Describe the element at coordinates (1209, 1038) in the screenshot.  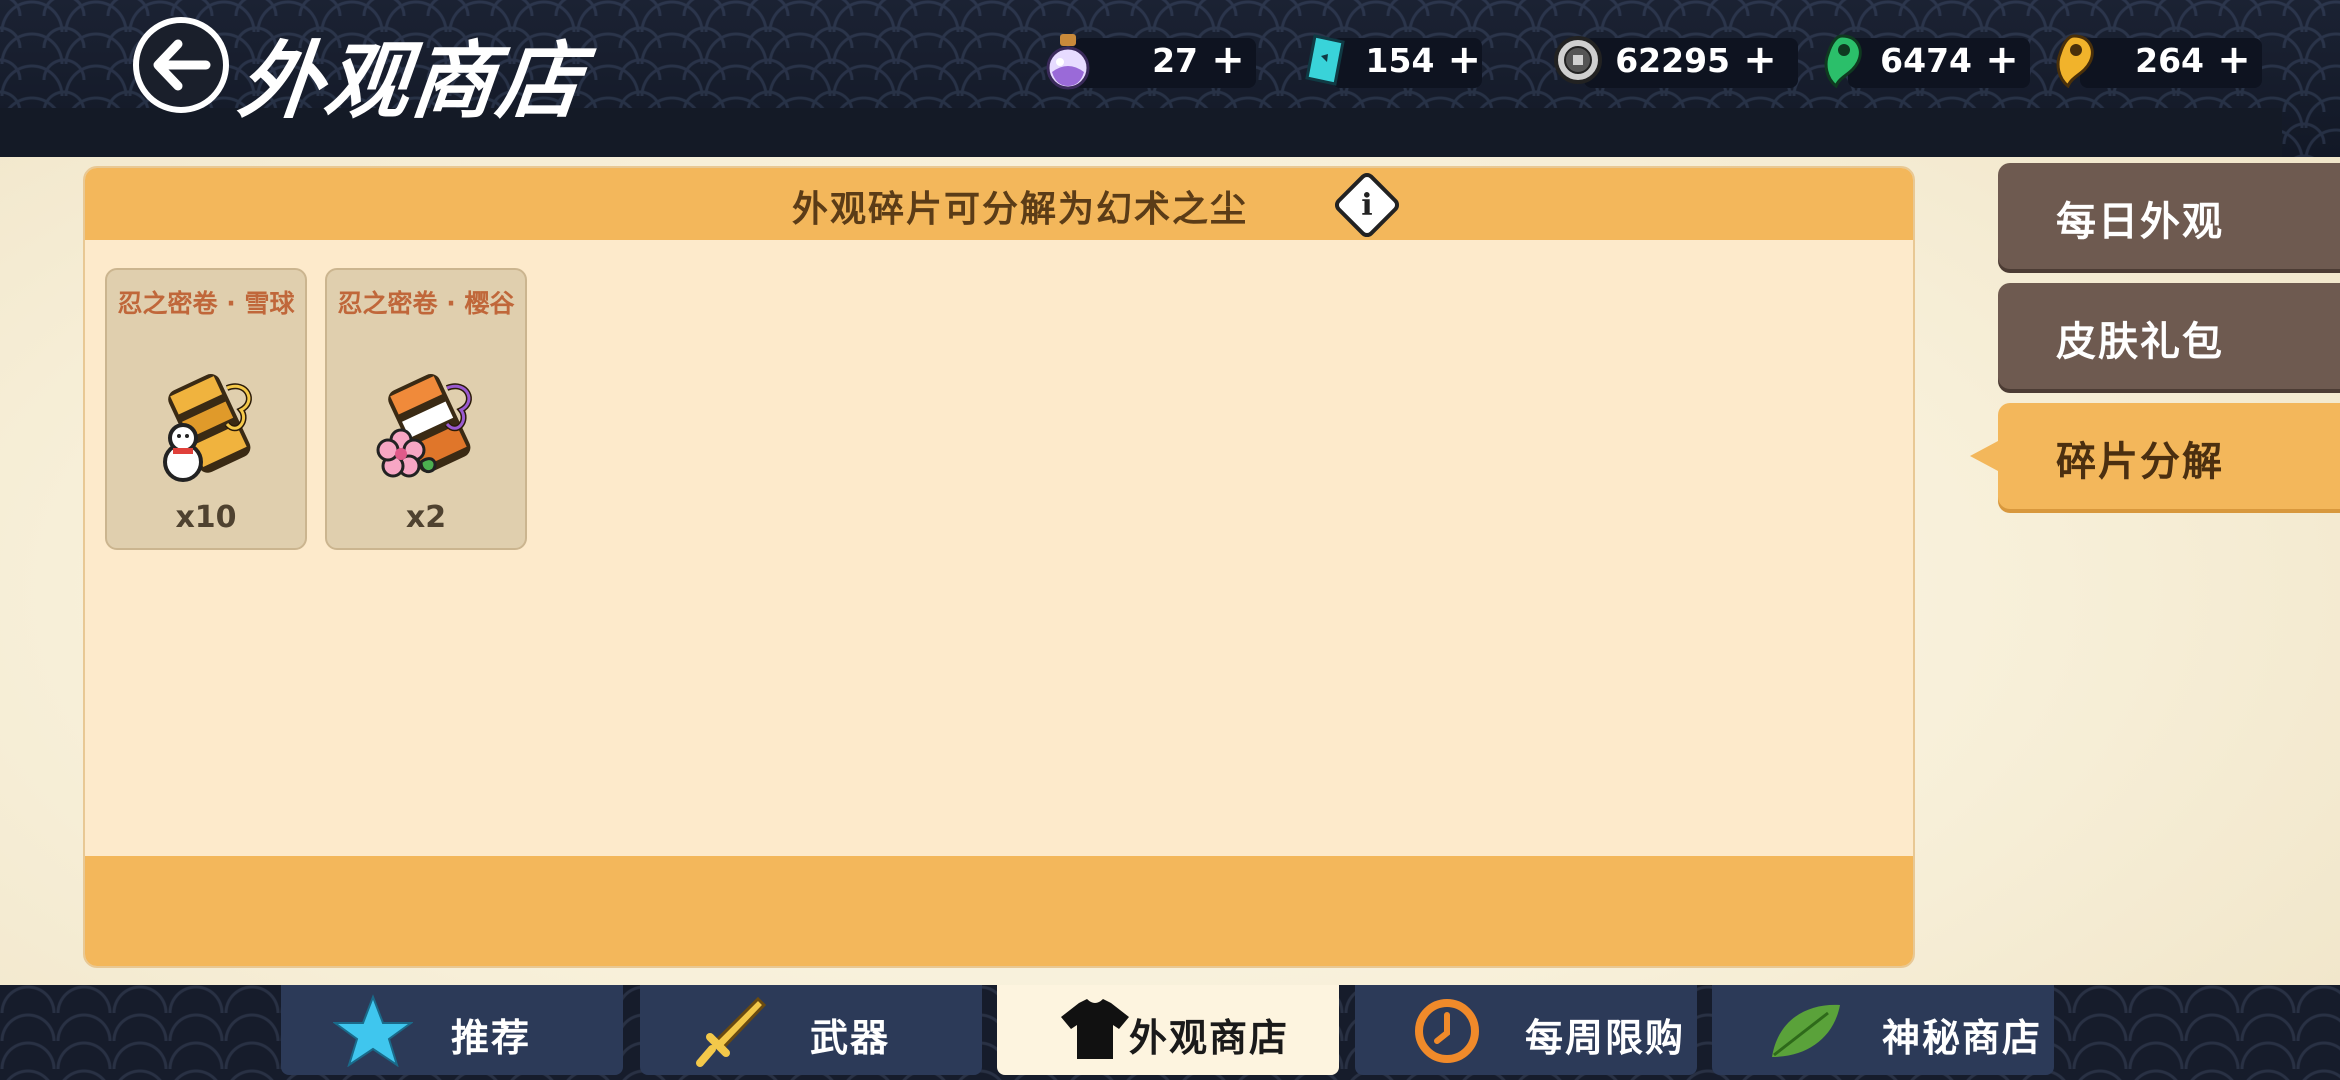
I see `nav-tab-label: 外观商店` at that location.